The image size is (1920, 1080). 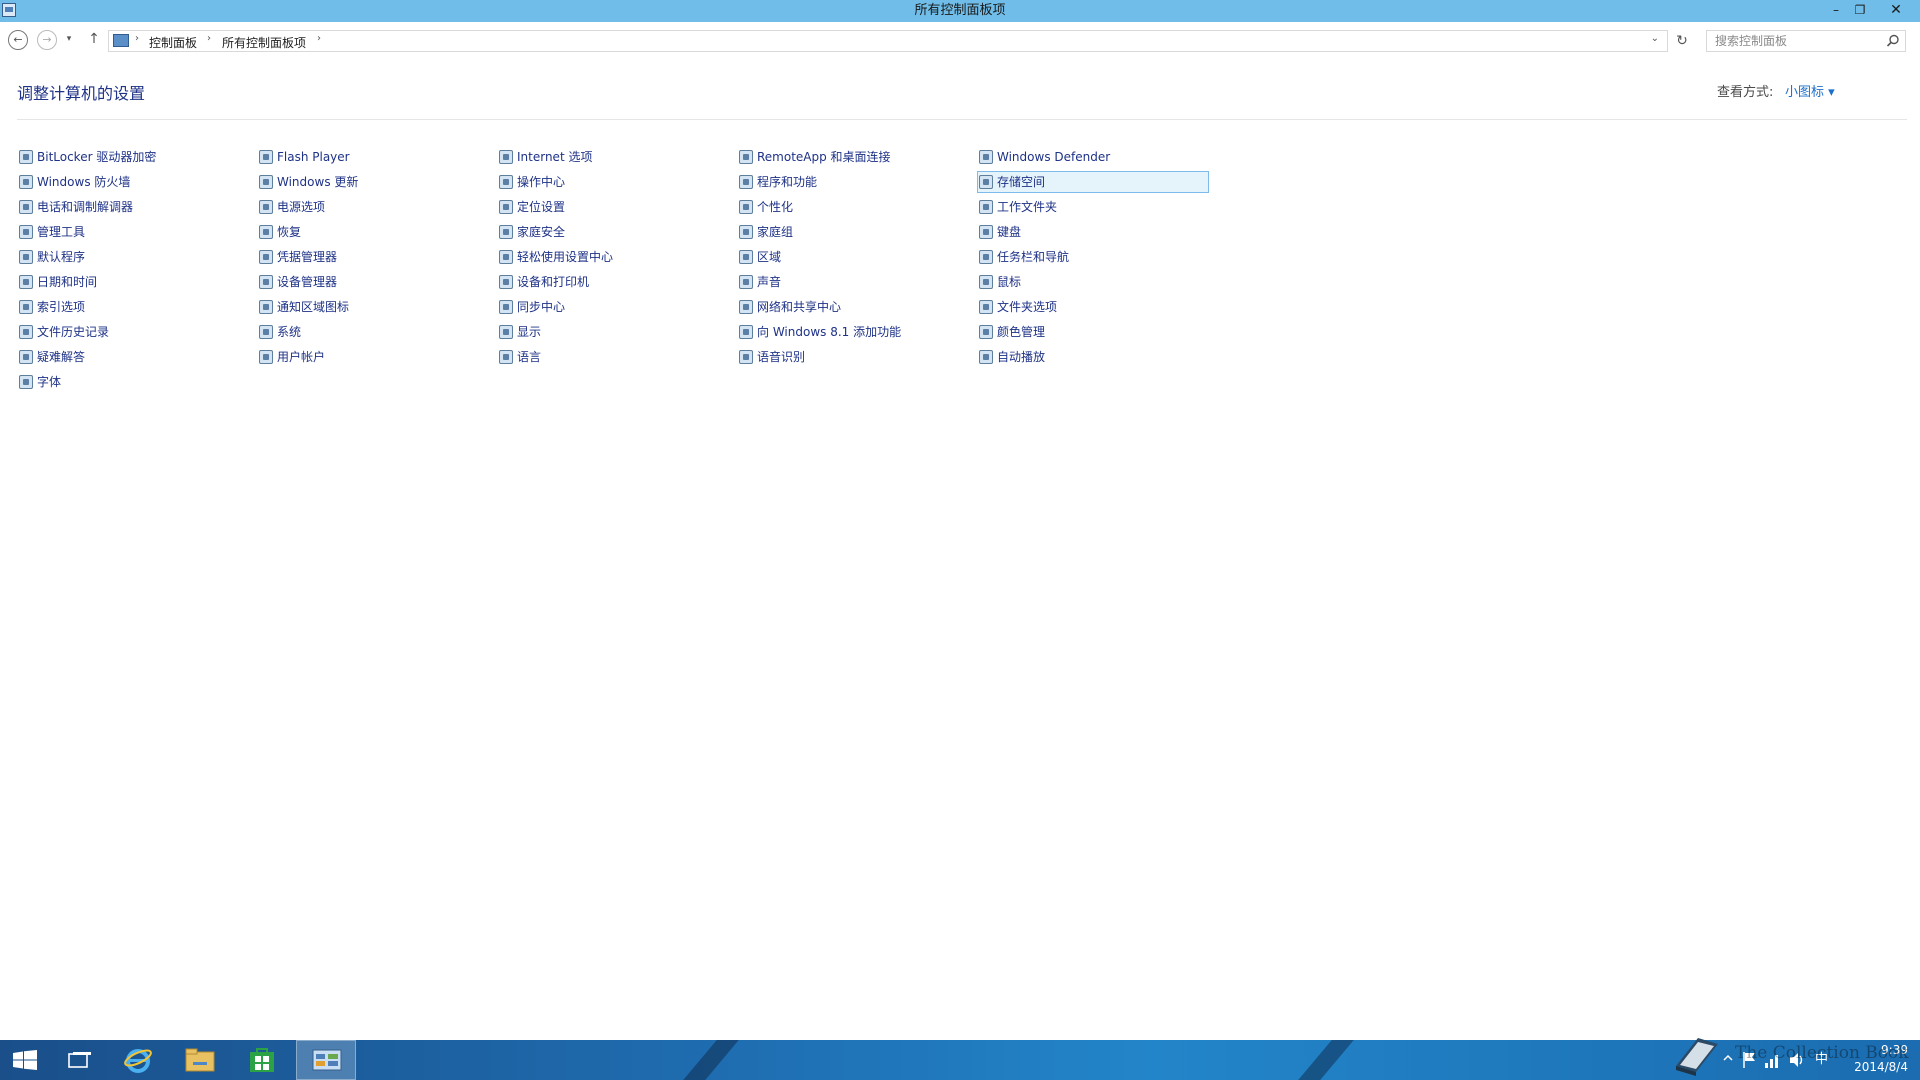 What do you see at coordinates (1093, 332) in the screenshot?
I see `control-panel-item: 颜色管理` at bounding box center [1093, 332].